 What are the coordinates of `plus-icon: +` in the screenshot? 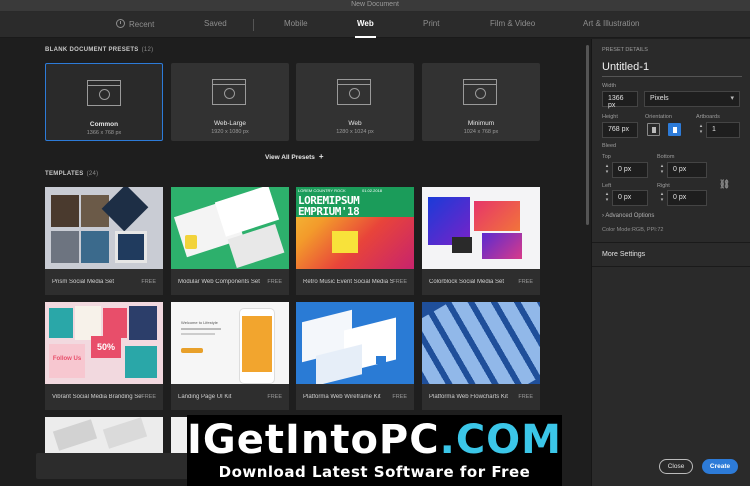 It's located at (321, 156).